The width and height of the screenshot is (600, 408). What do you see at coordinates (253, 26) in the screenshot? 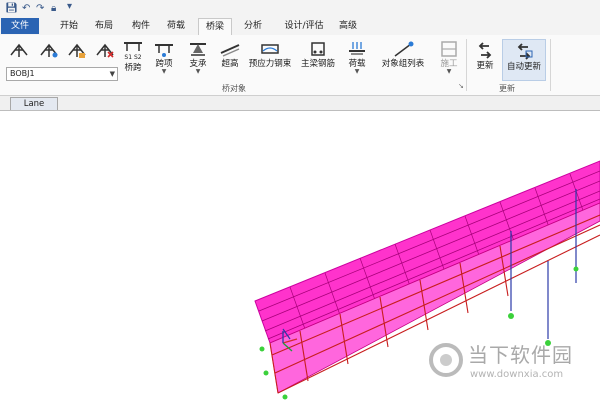
I see `tab-analysis: 分析` at bounding box center [253, 26].